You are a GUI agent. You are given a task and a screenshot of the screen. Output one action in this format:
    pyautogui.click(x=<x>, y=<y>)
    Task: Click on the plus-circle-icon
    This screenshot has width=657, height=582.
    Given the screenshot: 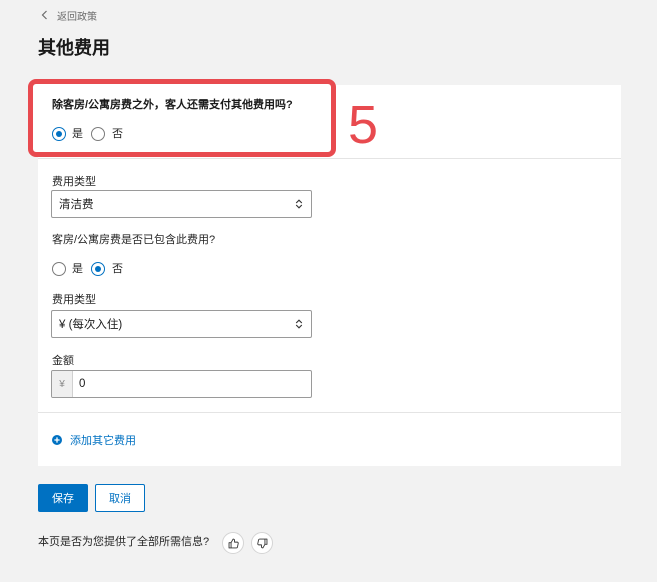 What is the action you would take?
    pyautogui.click(x=57, y=440)
    